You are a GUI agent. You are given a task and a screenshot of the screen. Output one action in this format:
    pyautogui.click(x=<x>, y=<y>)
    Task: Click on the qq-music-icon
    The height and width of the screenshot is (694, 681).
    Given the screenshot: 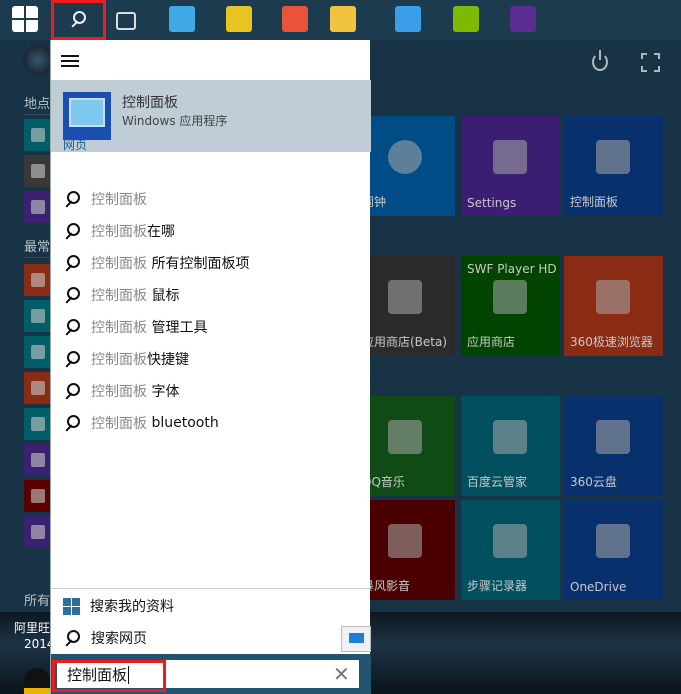 What is the action you would take?
    pyautogui.click(x=239, y=19)
    